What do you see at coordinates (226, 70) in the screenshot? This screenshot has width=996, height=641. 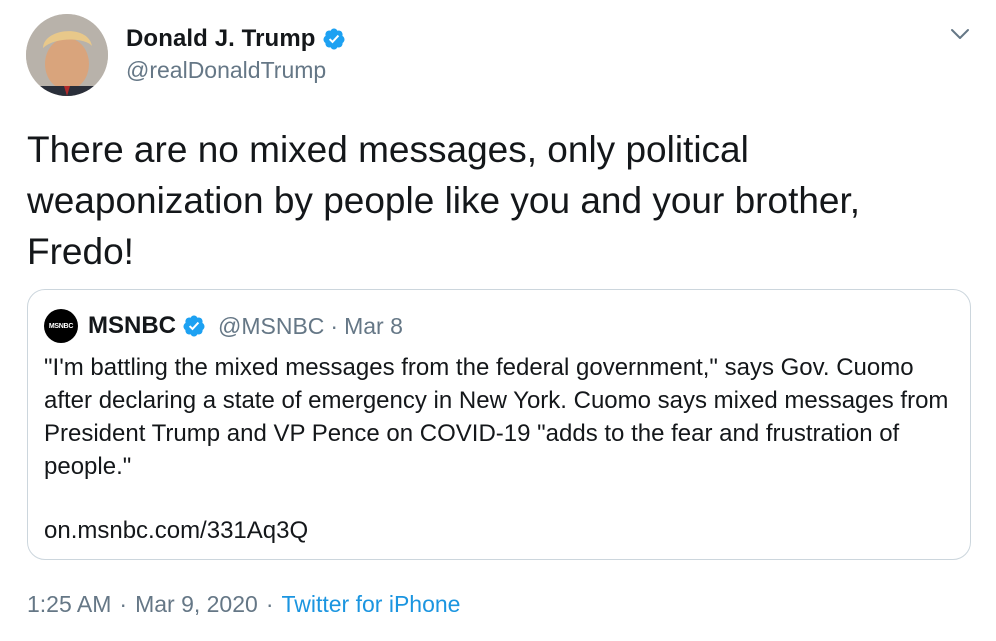 I see `author-handle: @realDonaldTrump` at bounding box center [226, 70].